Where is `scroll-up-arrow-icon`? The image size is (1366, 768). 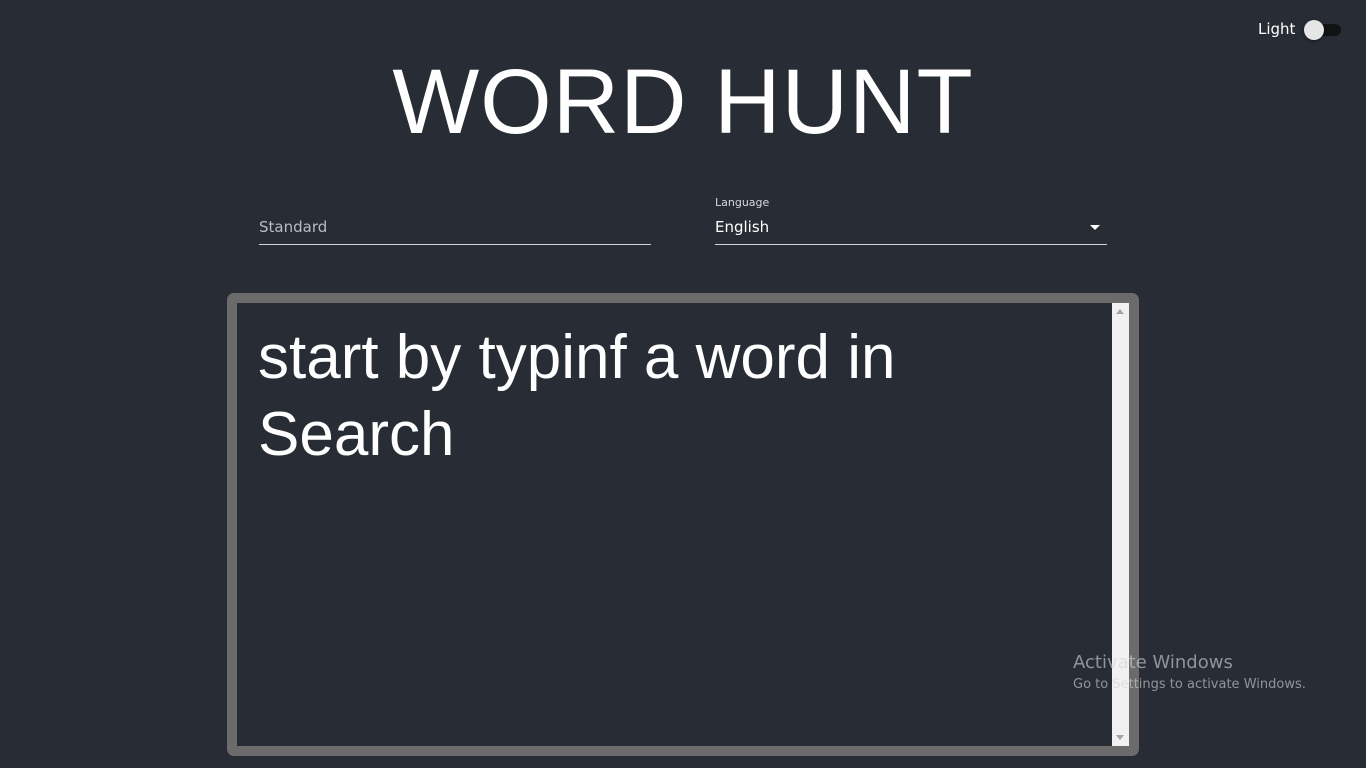
scroll-up-arrow-icon is located at coordinates (1120, 311).